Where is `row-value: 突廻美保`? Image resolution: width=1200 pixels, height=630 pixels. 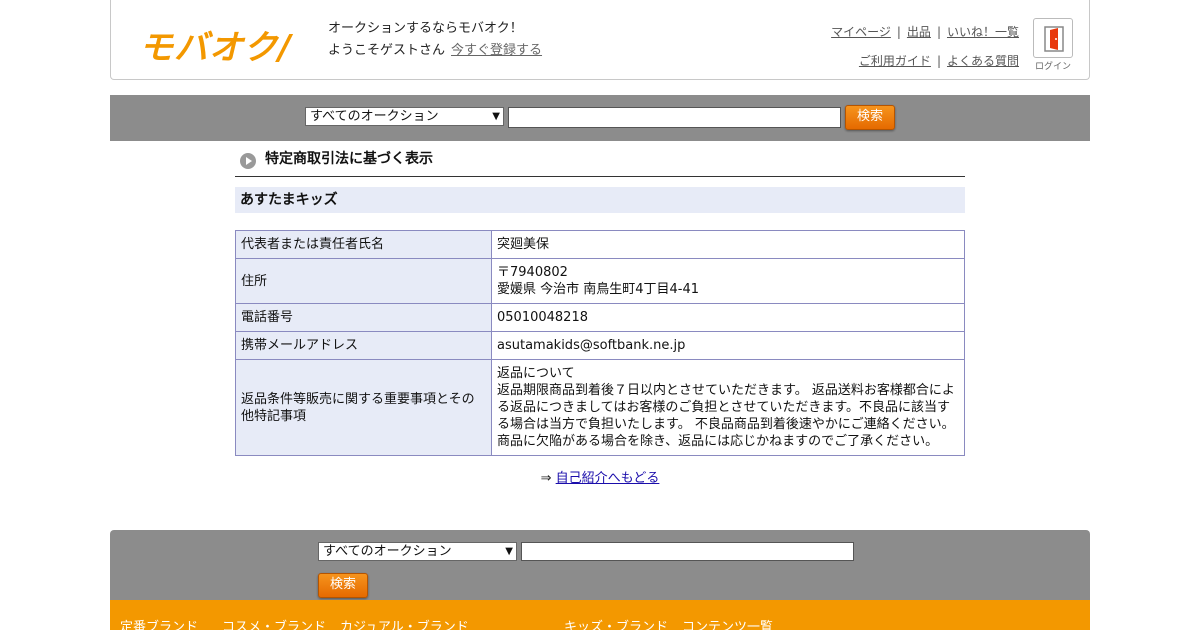 row-value: 突廻美保 is located at coordinates (728, 244).